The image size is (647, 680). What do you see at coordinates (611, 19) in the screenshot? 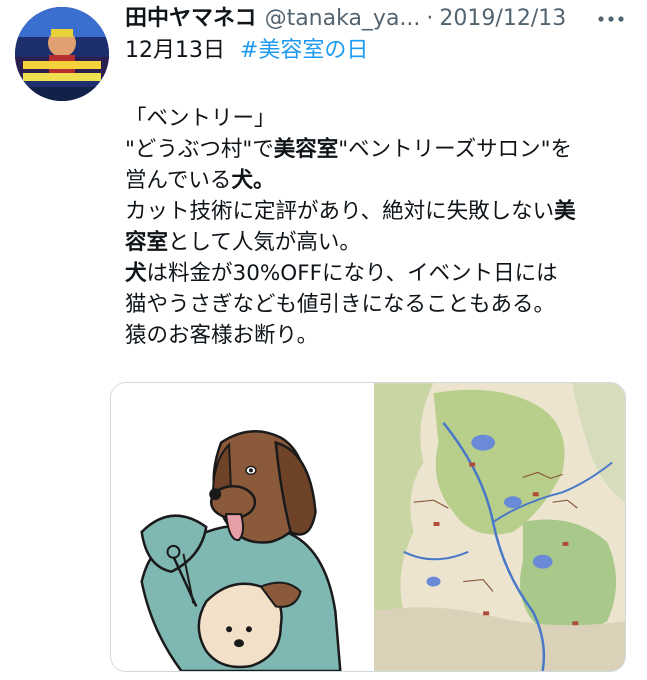
I see `more-horizontal-icon` at bounding box center [611, 19].